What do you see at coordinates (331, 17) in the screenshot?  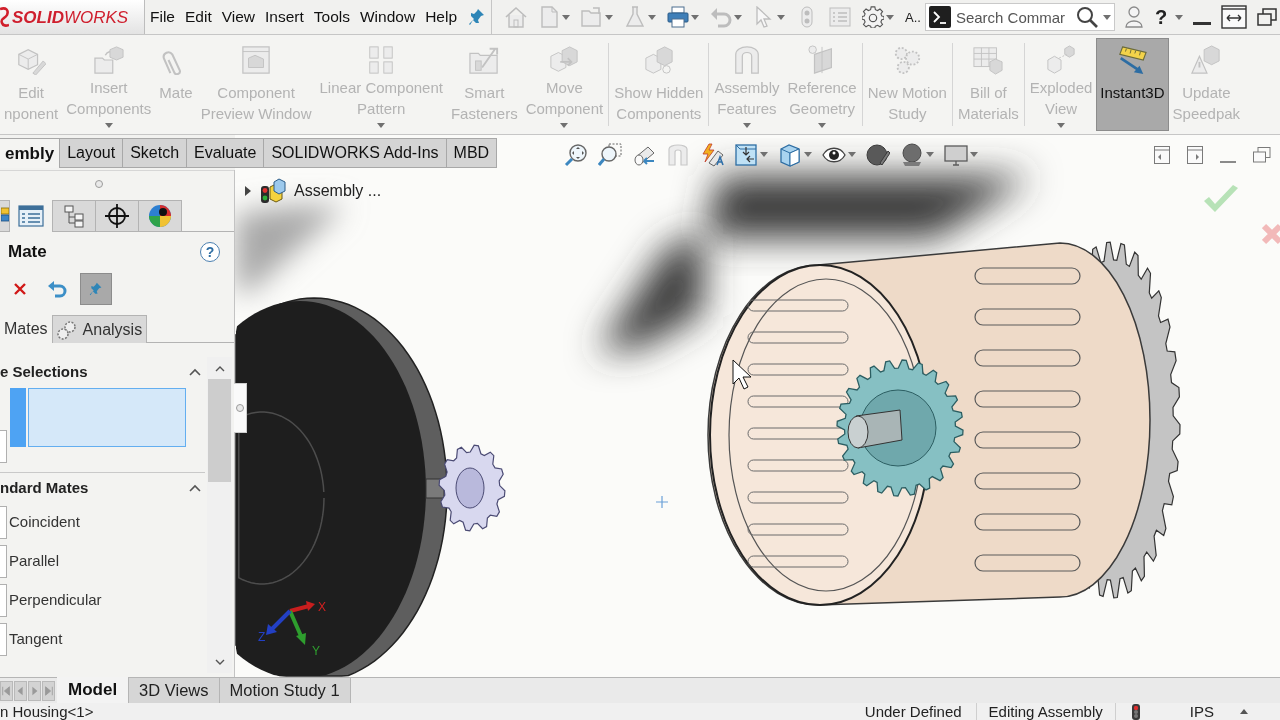 I see `menu-item: Tools` at bounding box center [331, 17].